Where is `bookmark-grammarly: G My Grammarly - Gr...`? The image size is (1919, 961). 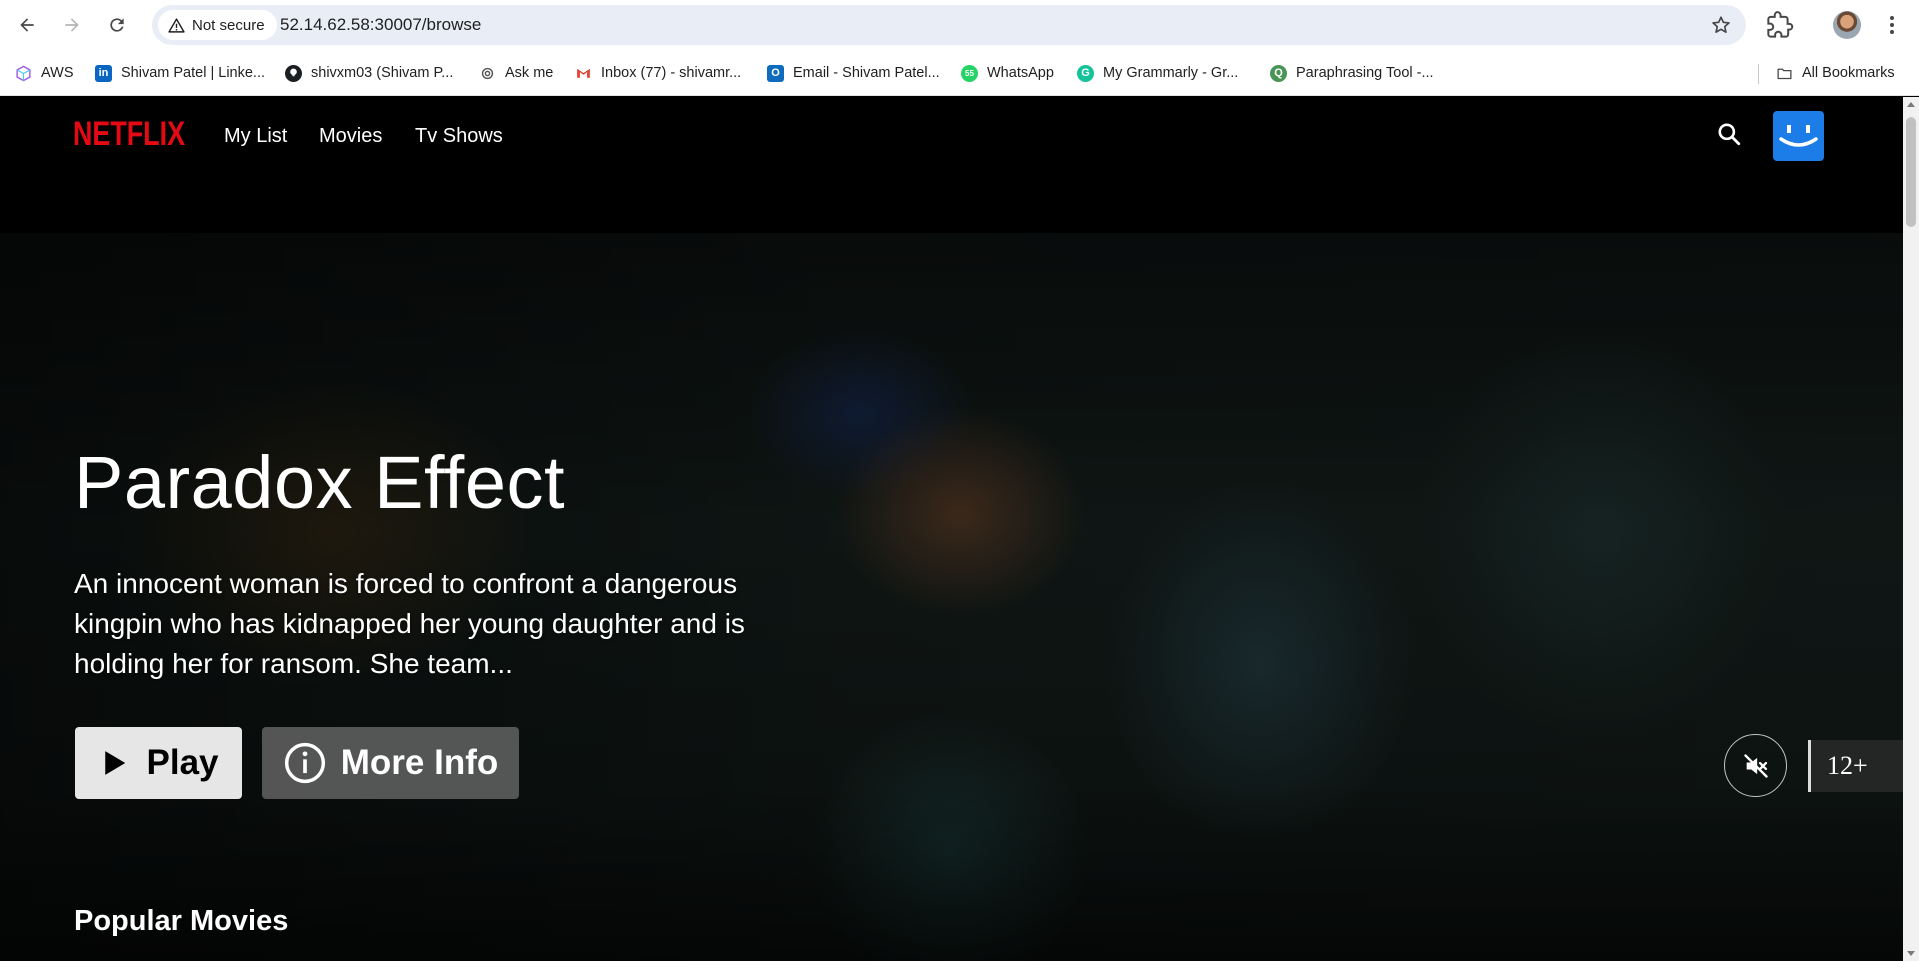
bookmark-grammarly: G My Grammarly - Gr... is located at coordinates (1157, 73).